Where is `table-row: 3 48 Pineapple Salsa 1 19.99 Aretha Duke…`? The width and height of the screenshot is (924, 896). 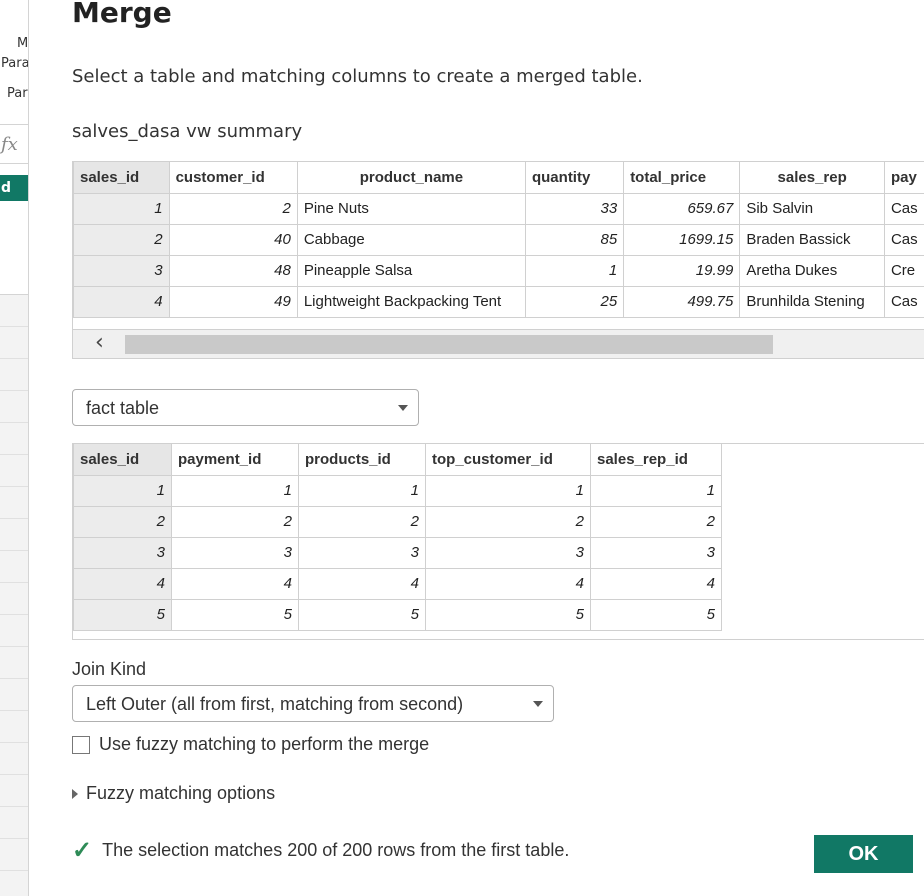
table-row: 3 48 Pineapple Salsa 1 19.99 Aretha Duke… is located at coordinates (498, 270).